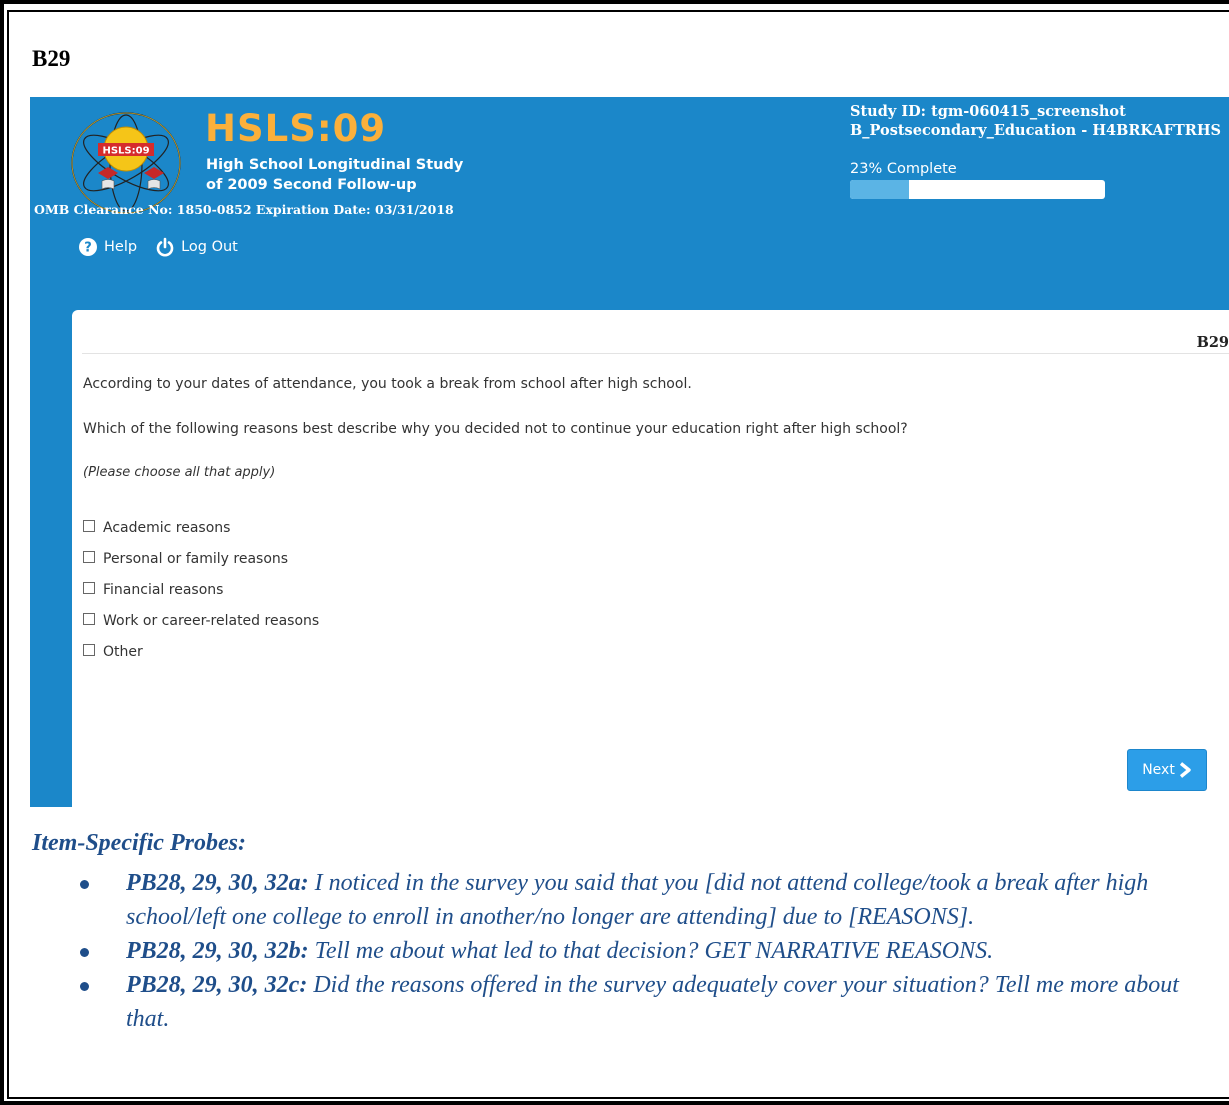  What do you see at coordinates (903, 169) in the screenshot?
I see `progress-label: 23% Complete` at bounding box center [903, 169].